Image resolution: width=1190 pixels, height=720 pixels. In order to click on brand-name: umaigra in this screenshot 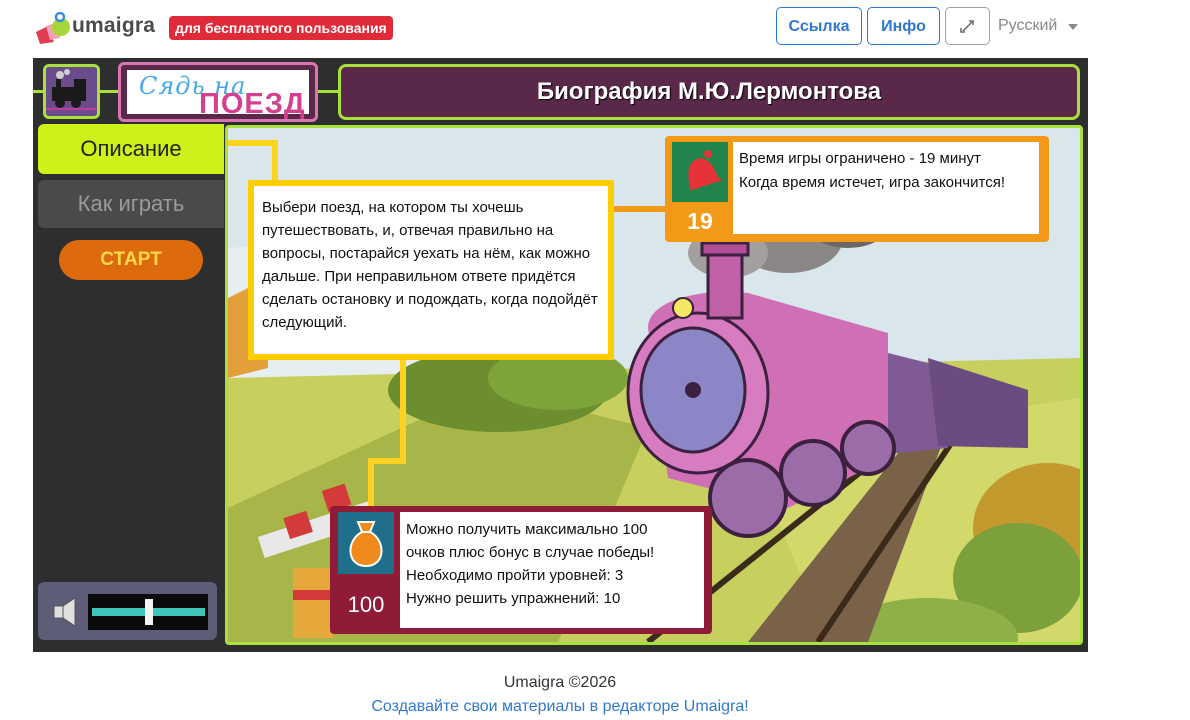, I will do `click(113, 26)`.